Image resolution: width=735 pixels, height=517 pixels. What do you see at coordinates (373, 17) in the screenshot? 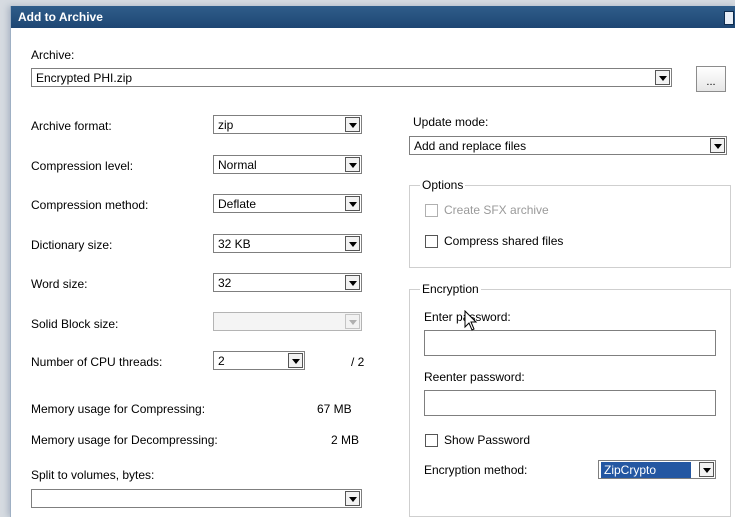
I see `title-bar: Add to Archive` at bounding box center [373, 17].